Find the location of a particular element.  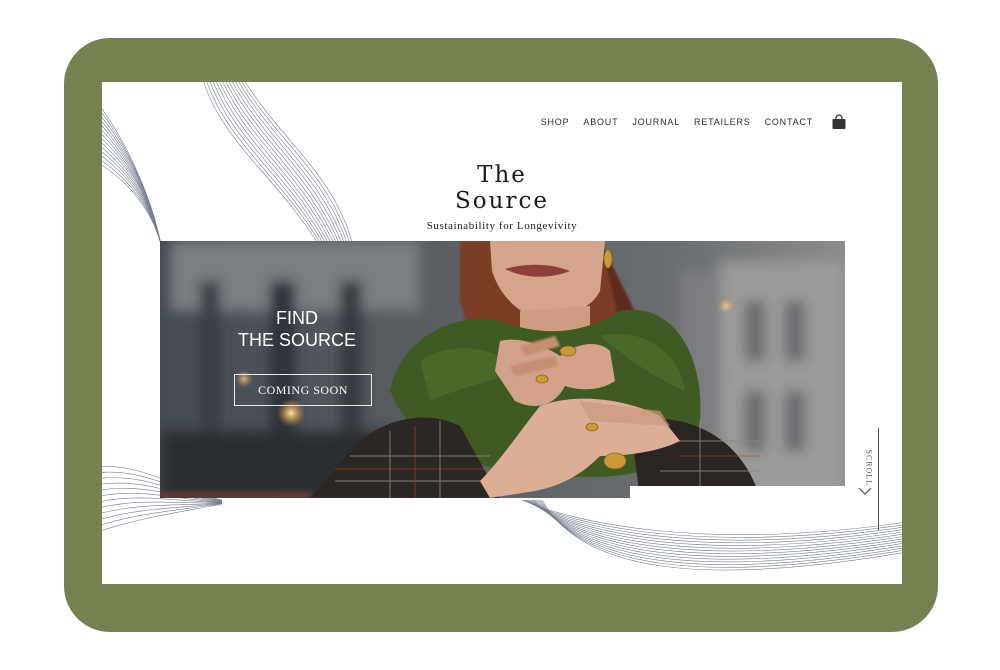

brand-tagline: Sustainability for Longevivity is located at coordinates (502, 226).